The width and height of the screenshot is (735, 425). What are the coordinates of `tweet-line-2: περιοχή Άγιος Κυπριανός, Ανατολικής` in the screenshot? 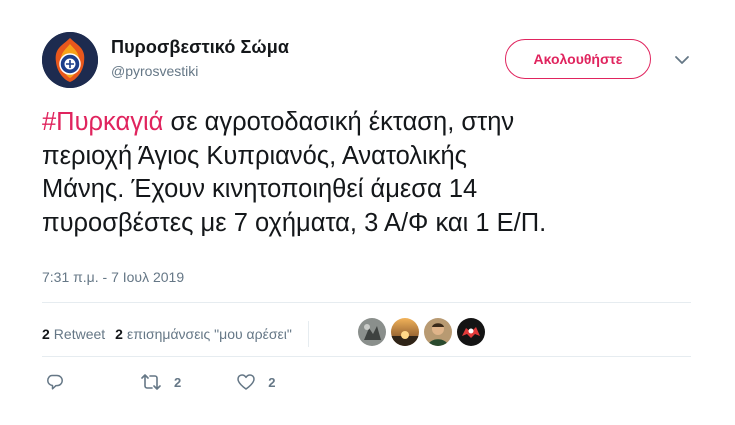 It's located at (254, 155).